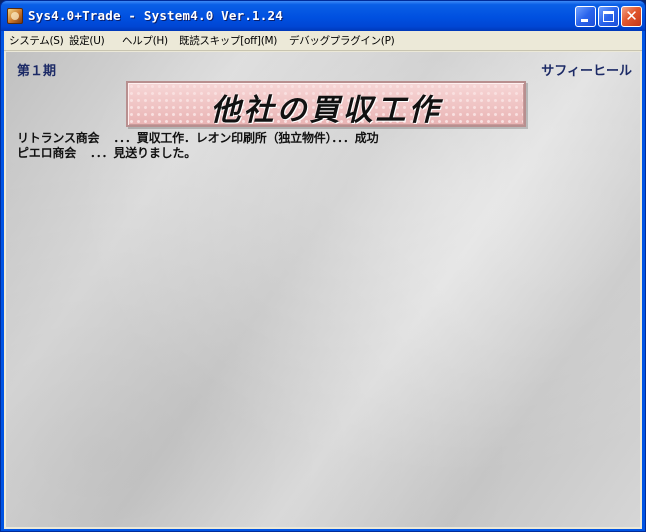 Image resolution: width=646 pixels, height=532 pixels. What do you see at coordinates (58, 138) in the screenshot?
I see `log-company: リトランス商会` at bounding box center [58, 138].